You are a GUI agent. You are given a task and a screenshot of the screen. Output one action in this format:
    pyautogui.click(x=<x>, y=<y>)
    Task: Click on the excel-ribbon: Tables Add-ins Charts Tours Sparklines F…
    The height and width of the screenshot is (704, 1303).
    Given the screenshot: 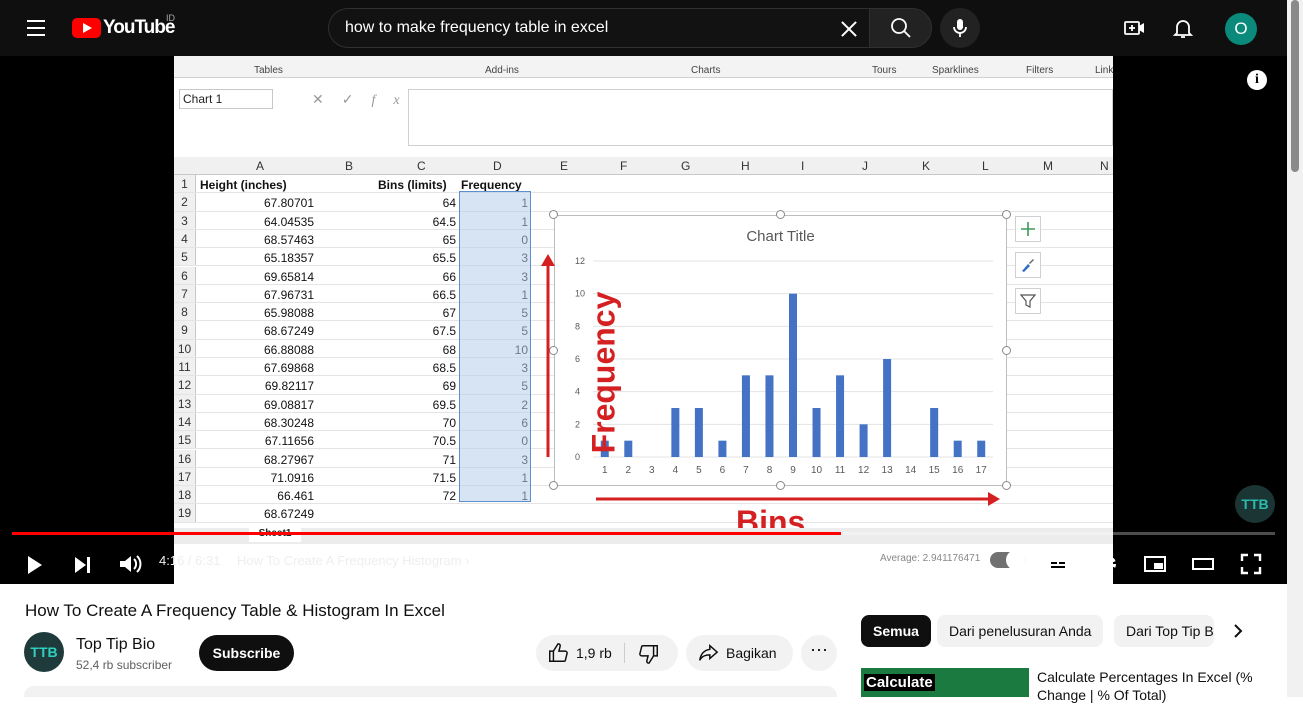 What is the action you would take?
    pyautogui.click(x=643, y=67)
    